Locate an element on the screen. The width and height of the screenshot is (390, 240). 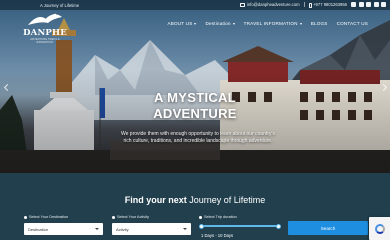
social-links is located at coordinates (368, 5).